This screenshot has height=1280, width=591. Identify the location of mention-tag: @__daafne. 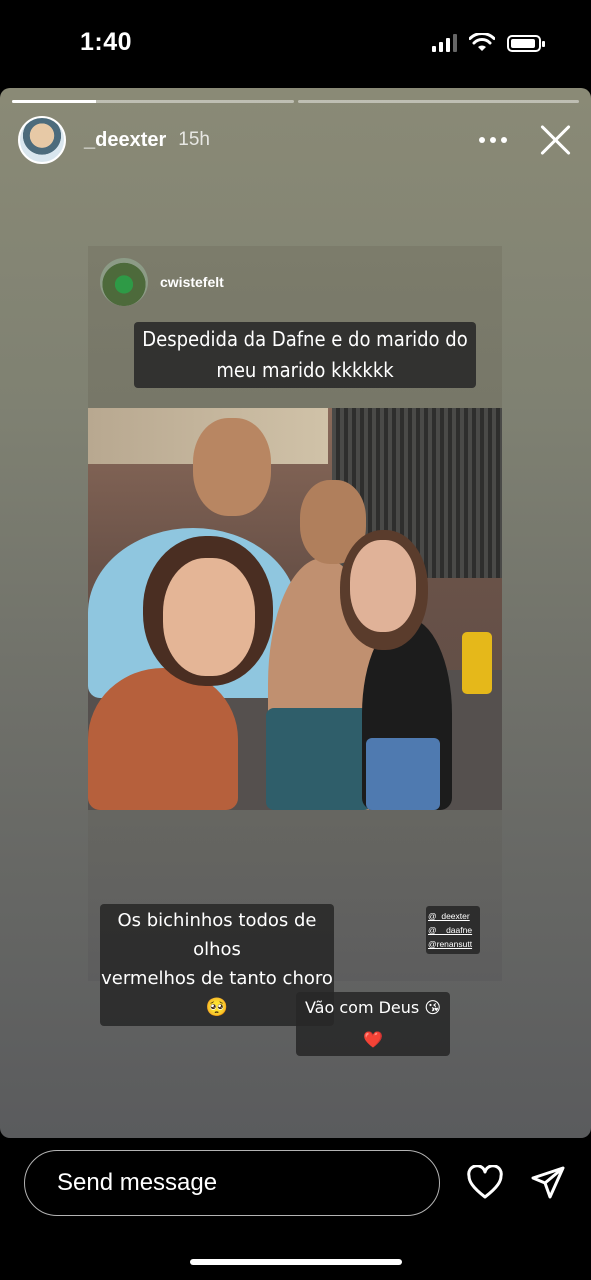
(453, 930).